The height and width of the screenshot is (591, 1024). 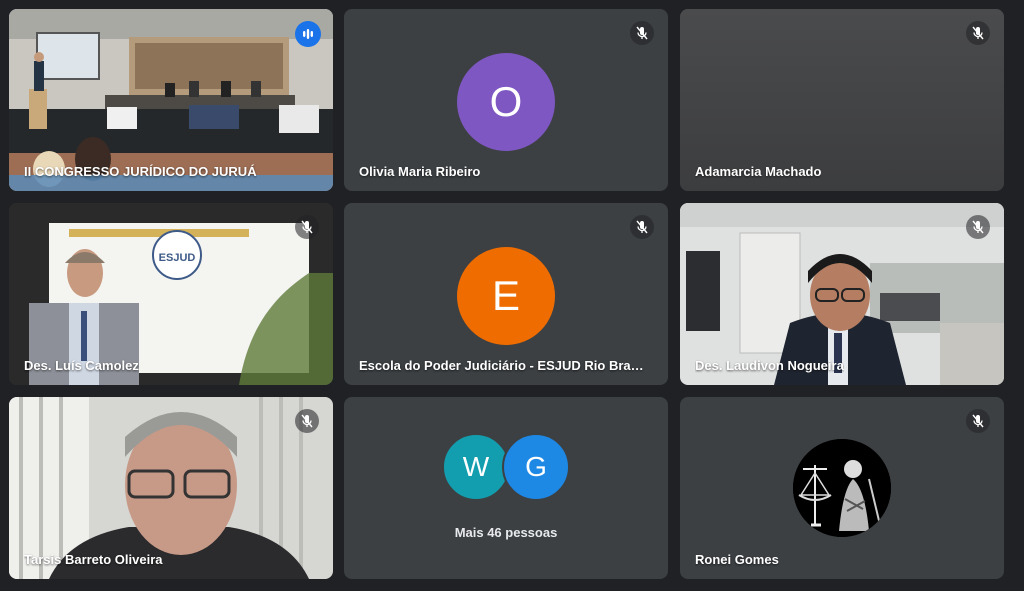 I want to click on participant-name: Ronei Gomes, so click(x=737, y=559).